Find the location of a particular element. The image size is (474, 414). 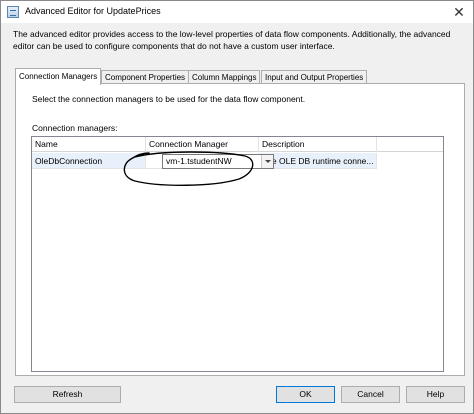

column-header-name: Name is located at coordinates (89, 144).